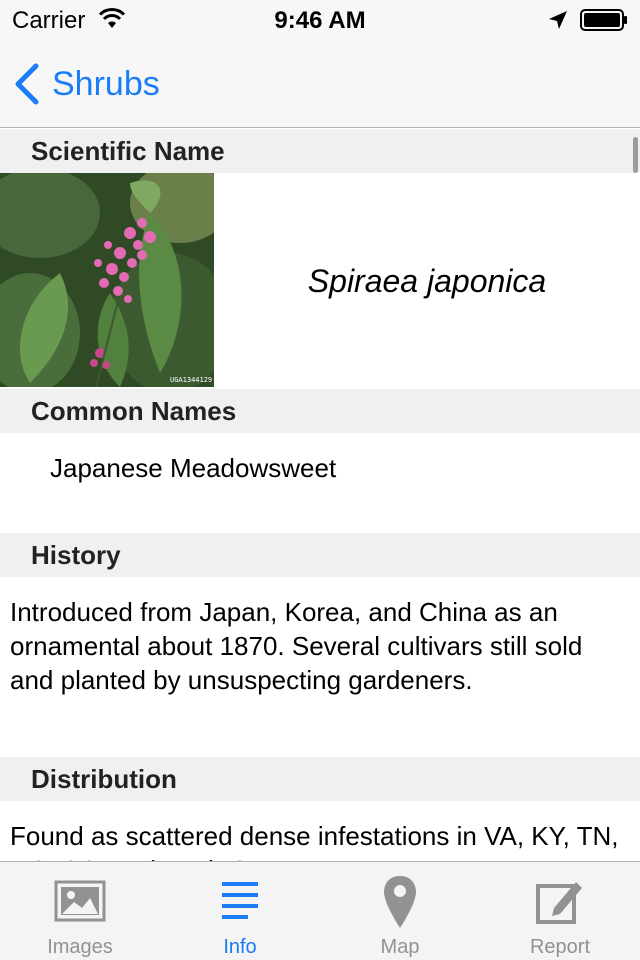  I want to click on section-header-history: History, so click(320, 555).